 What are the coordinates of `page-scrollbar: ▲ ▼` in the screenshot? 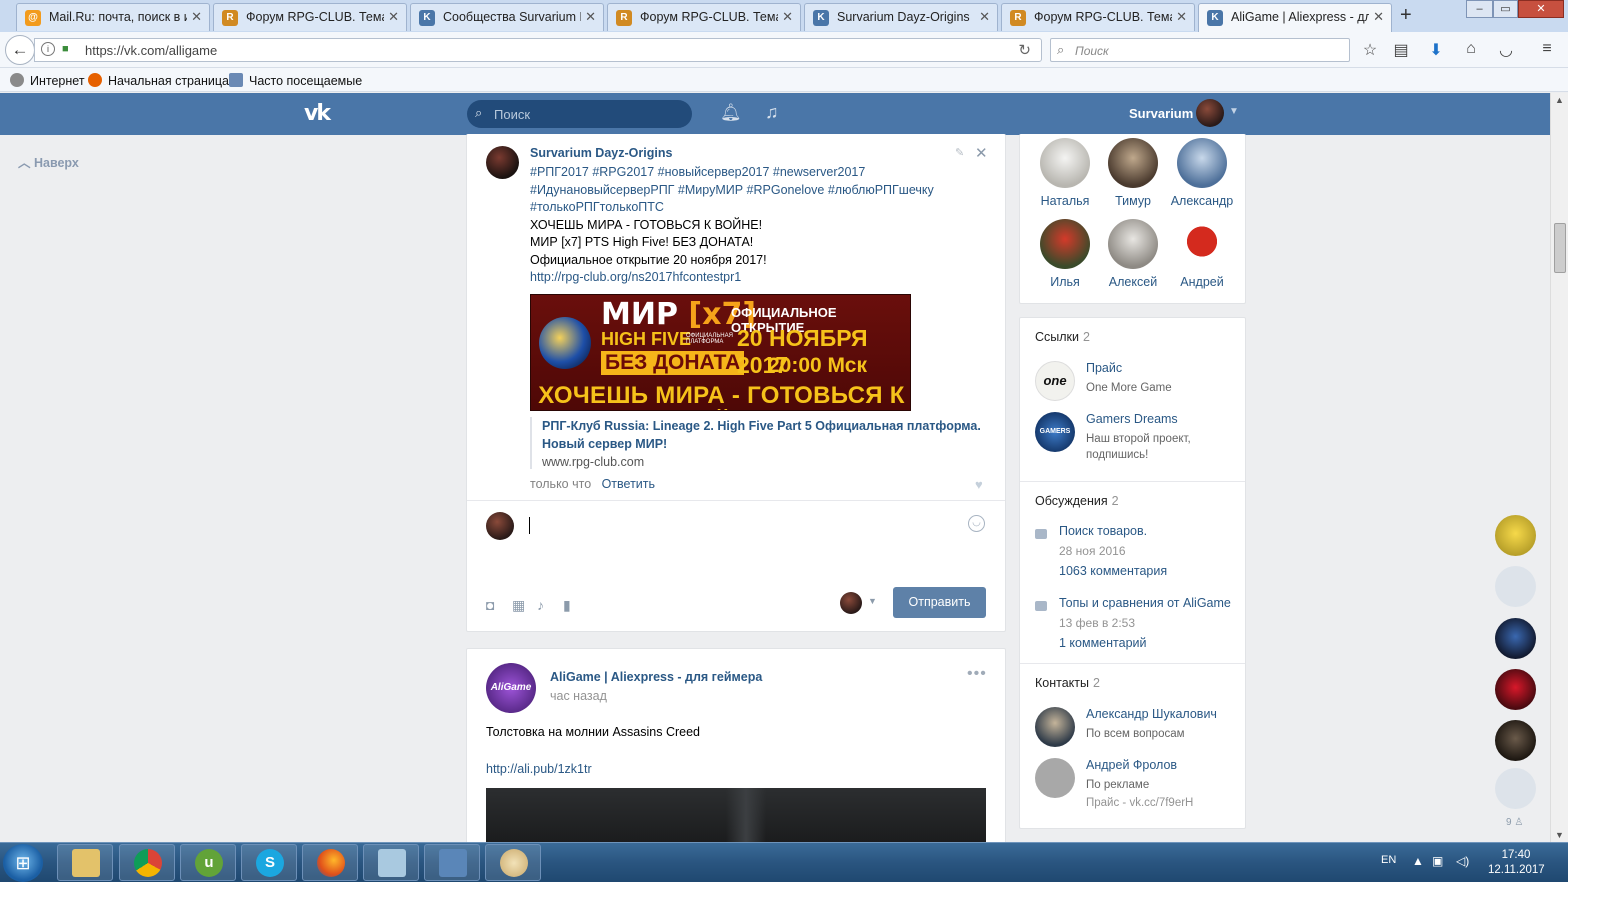 It's located at (1559, 467).